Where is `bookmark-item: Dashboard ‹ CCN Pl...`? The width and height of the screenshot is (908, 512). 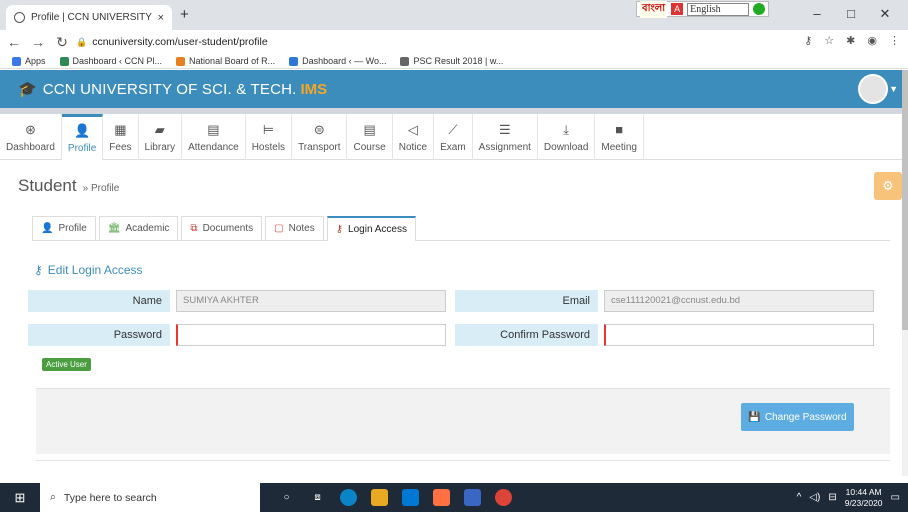
bookmark-item: Dashboard ‹ CCN Pl... is located at coordinates (111, 61).